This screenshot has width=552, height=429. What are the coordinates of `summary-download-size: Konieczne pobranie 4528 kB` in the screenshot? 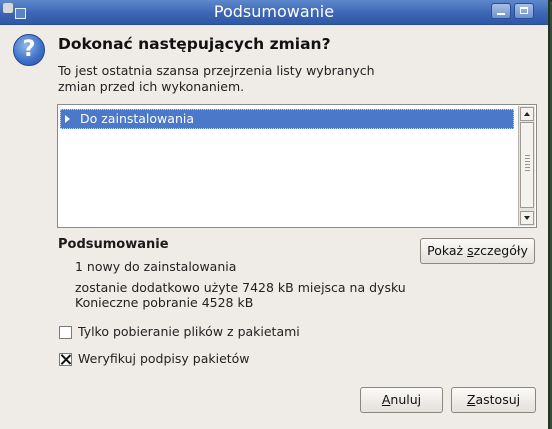 It's located at (164, 302).